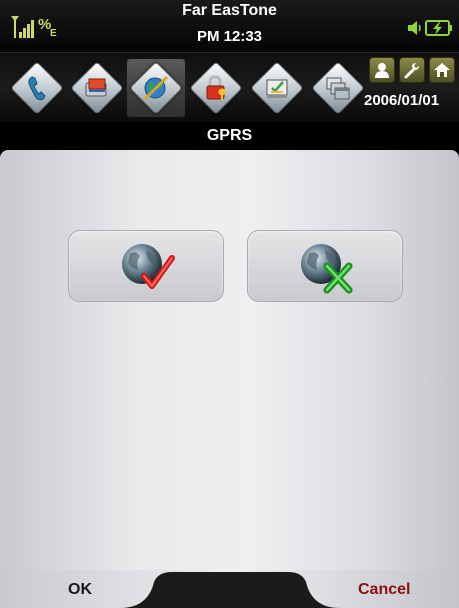  What do you see at coordinates (80, 590) in the screenshot?
I see `ok-softkey: OK` at bounding box center [80, 590].